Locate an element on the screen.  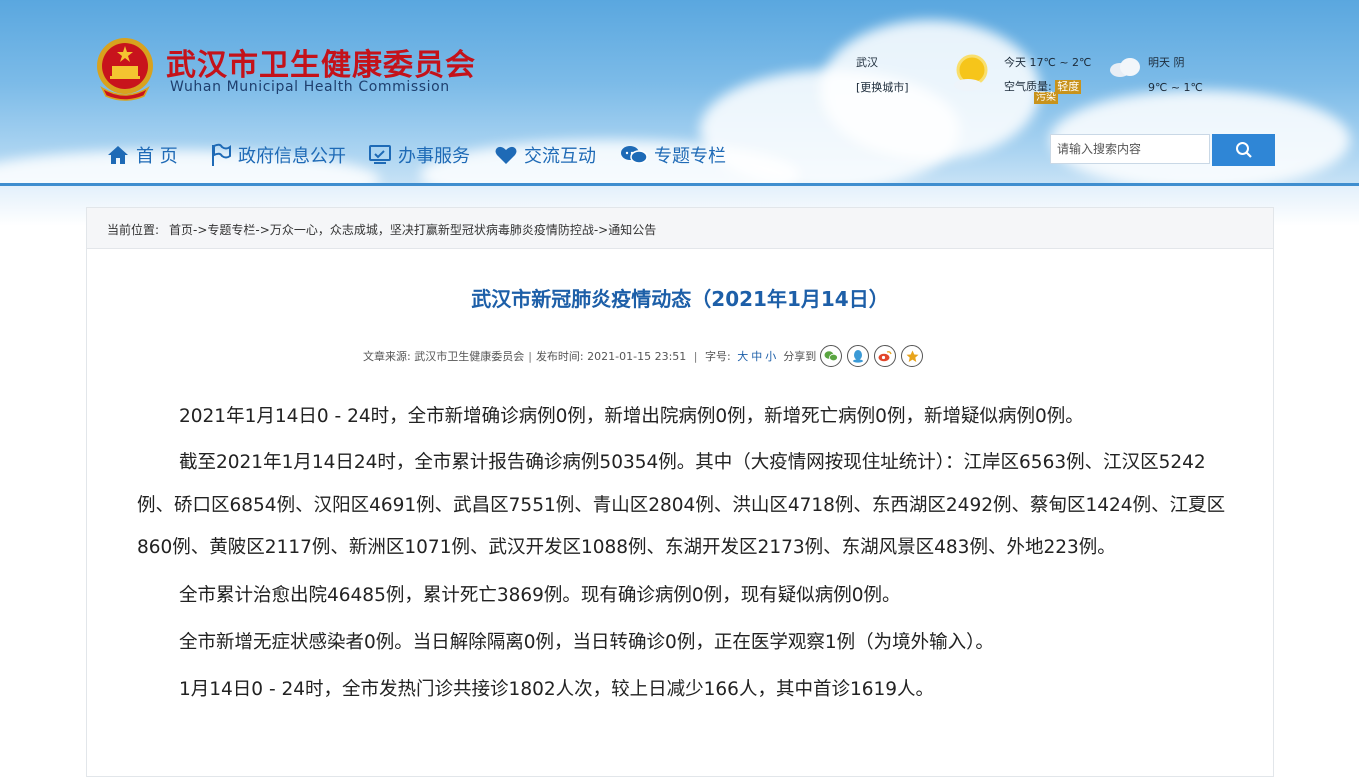
site-name-en: Wuhan Municipal Health Commission is located at coordinates (310, 87).